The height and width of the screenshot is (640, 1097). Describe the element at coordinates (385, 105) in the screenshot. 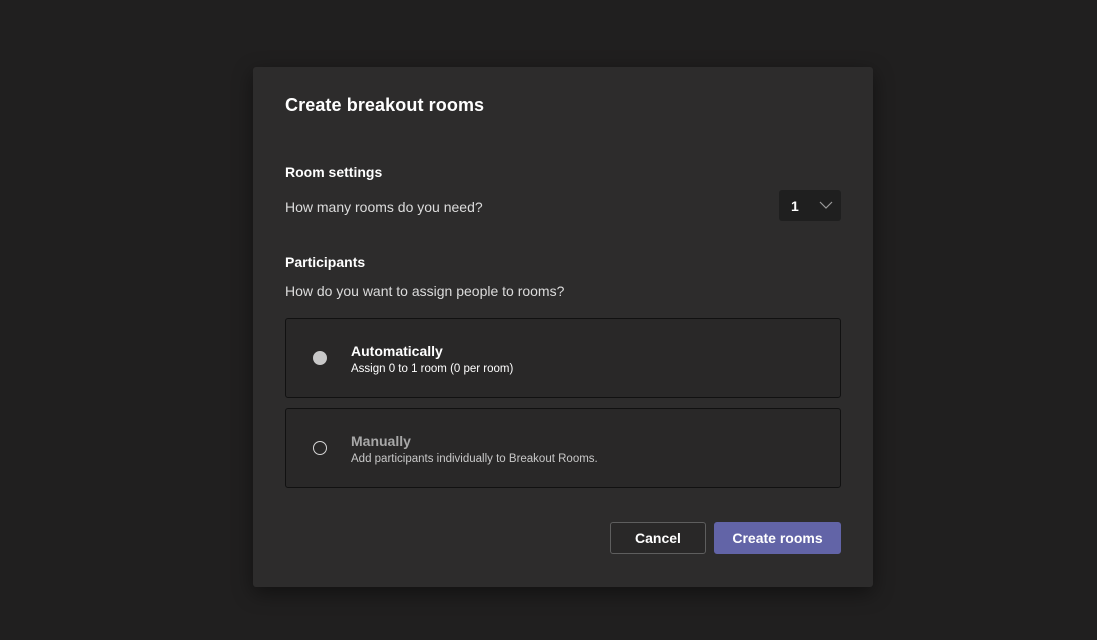

I see `dialog-title: Create breakout rooms` at that location.